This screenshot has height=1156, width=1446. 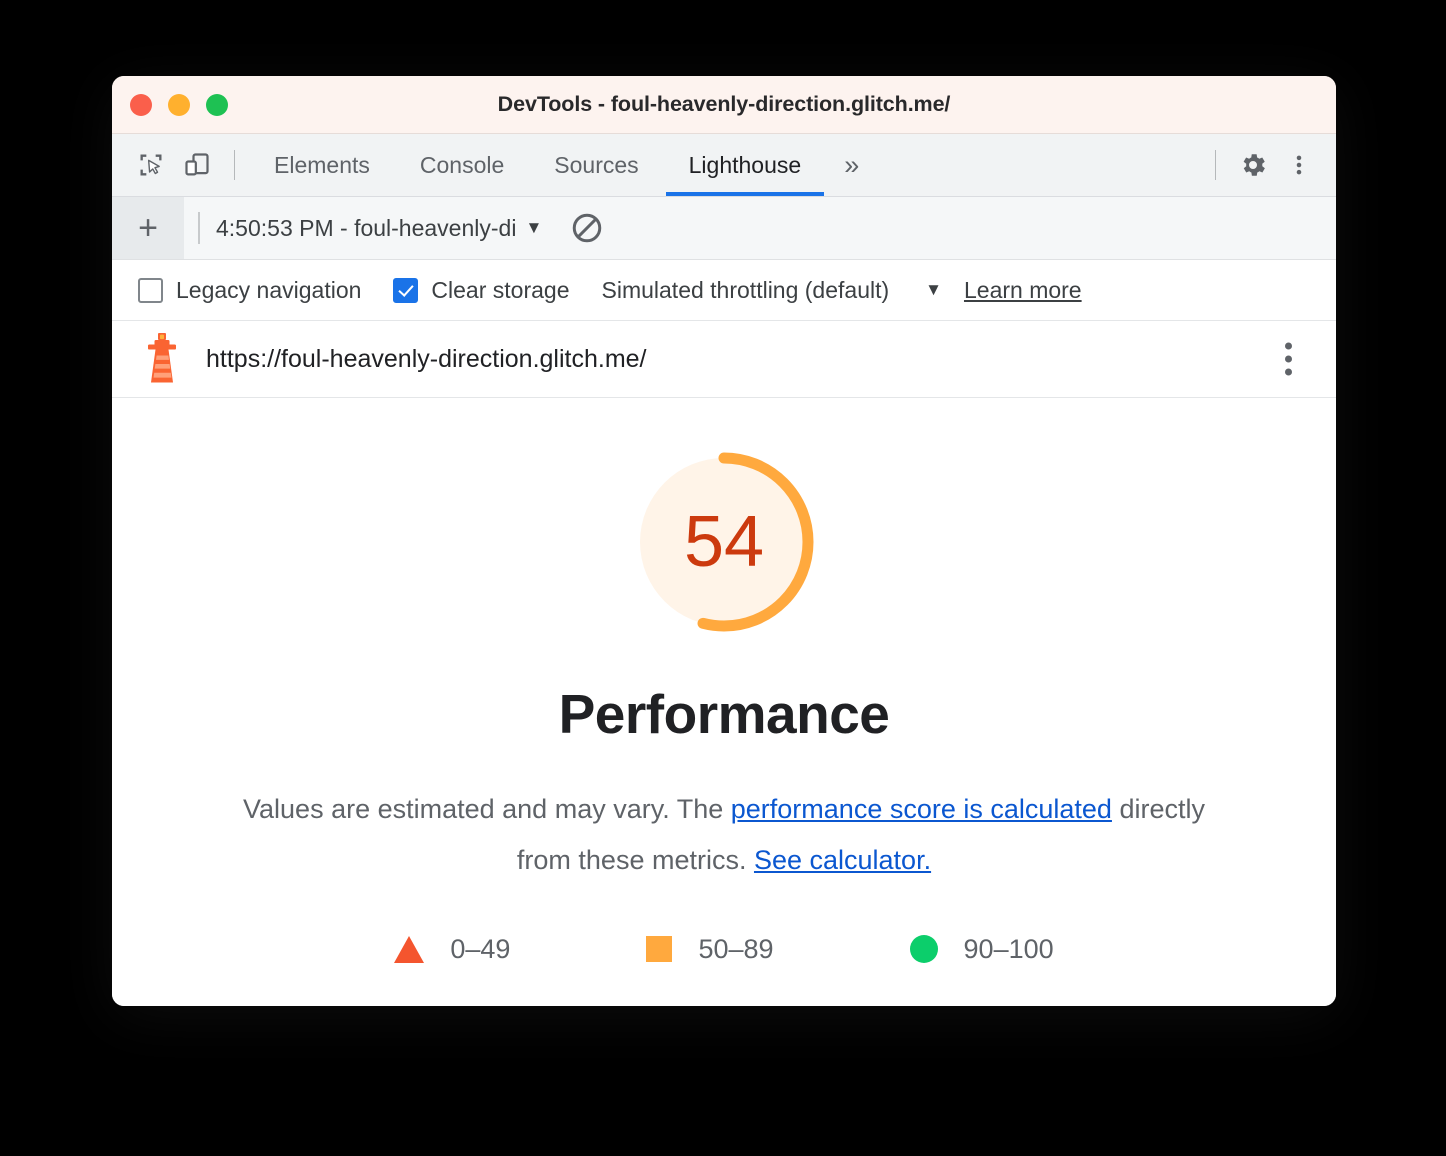 I want to click on page-title: Performance, so click(x=724, y=714).